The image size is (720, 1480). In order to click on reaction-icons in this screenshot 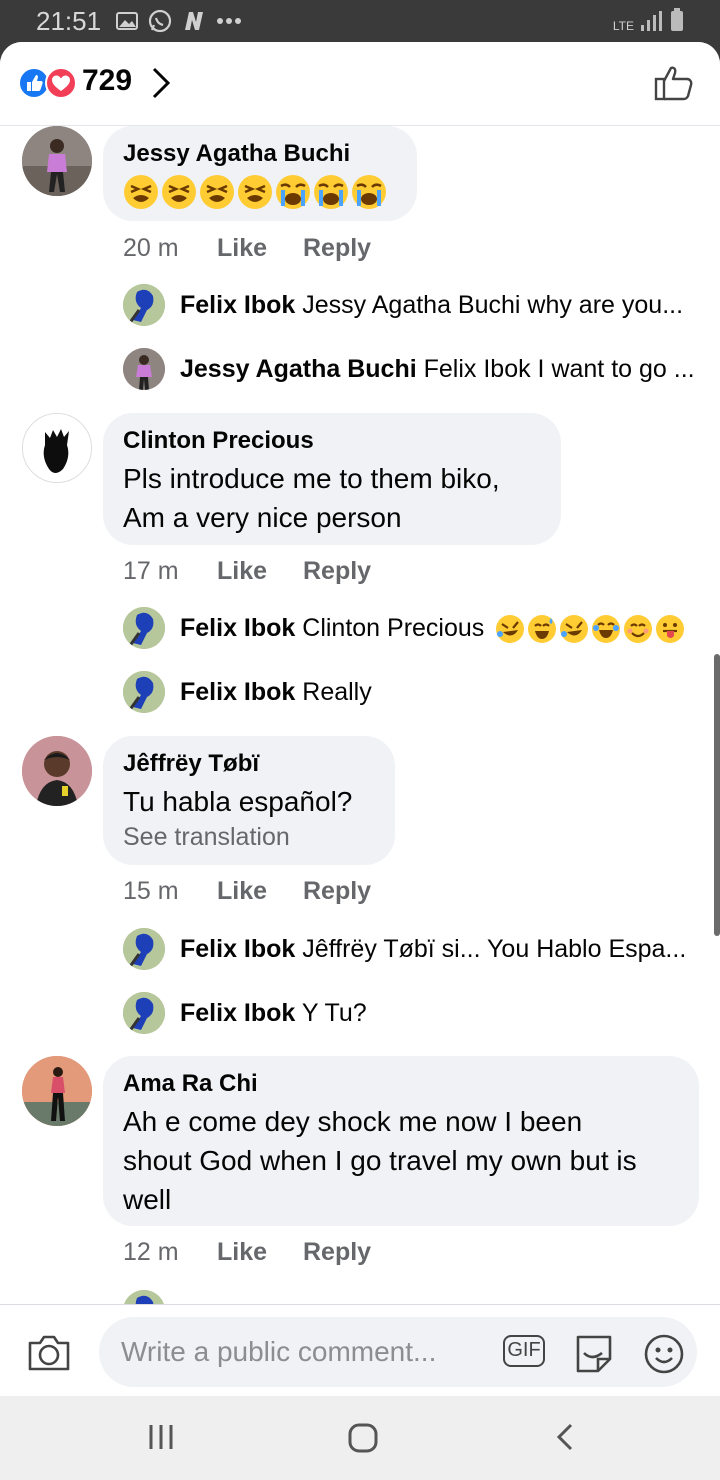, I will do `click(48, 83)`.